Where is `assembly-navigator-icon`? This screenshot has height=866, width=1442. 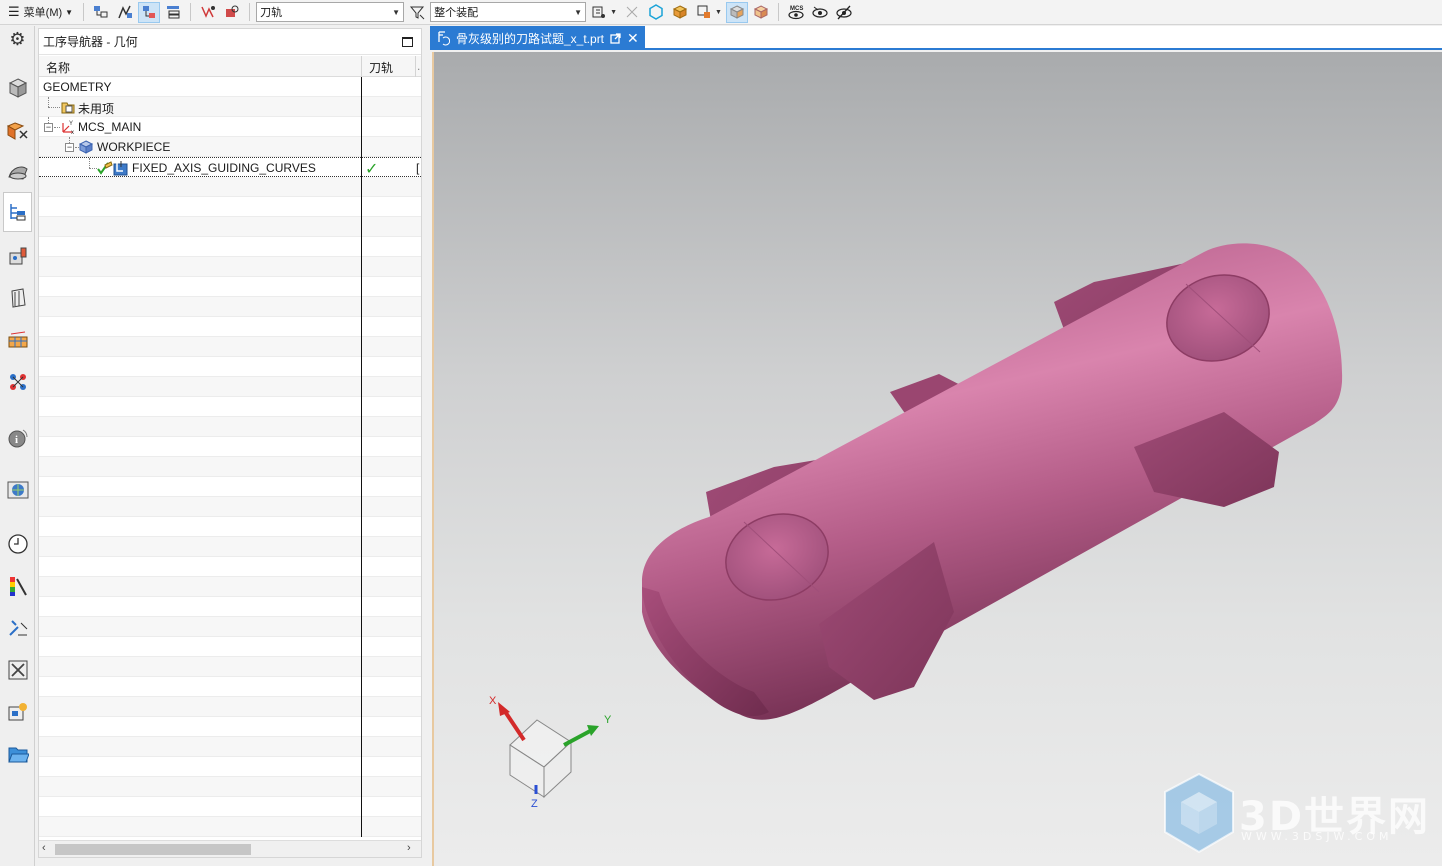
assembly-navigator-icon is located at coordinates (17, 87).